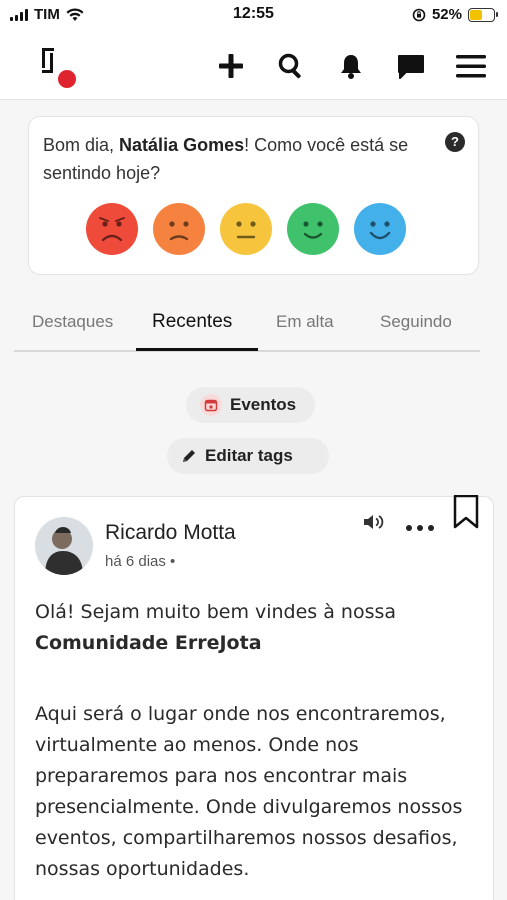 The height and width of the screenshot is (900, 507). What do you see at coordinates (416, 322) in the screenshot?
I see `tab-seguindo: Seguindo` at bounding box center [416, 322].